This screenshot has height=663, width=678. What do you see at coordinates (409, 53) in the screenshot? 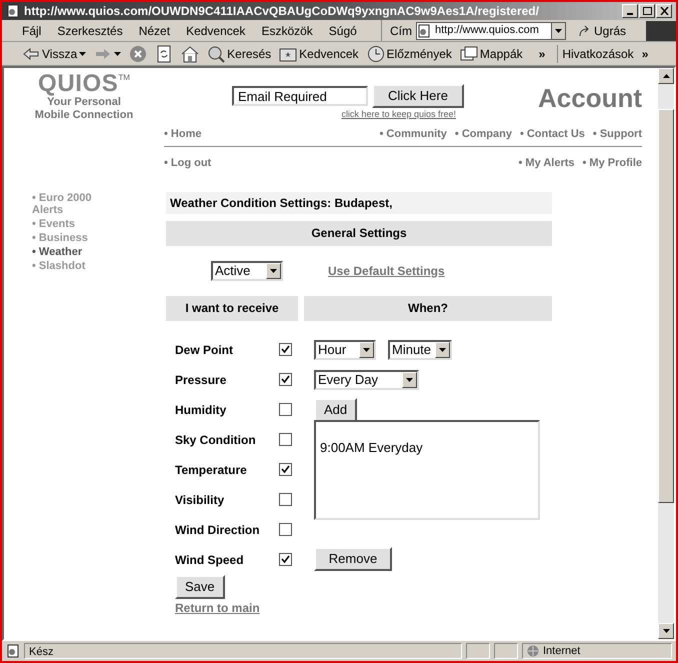
I see `toolbar-button: Előzmények` at bounding box center [409, 53].